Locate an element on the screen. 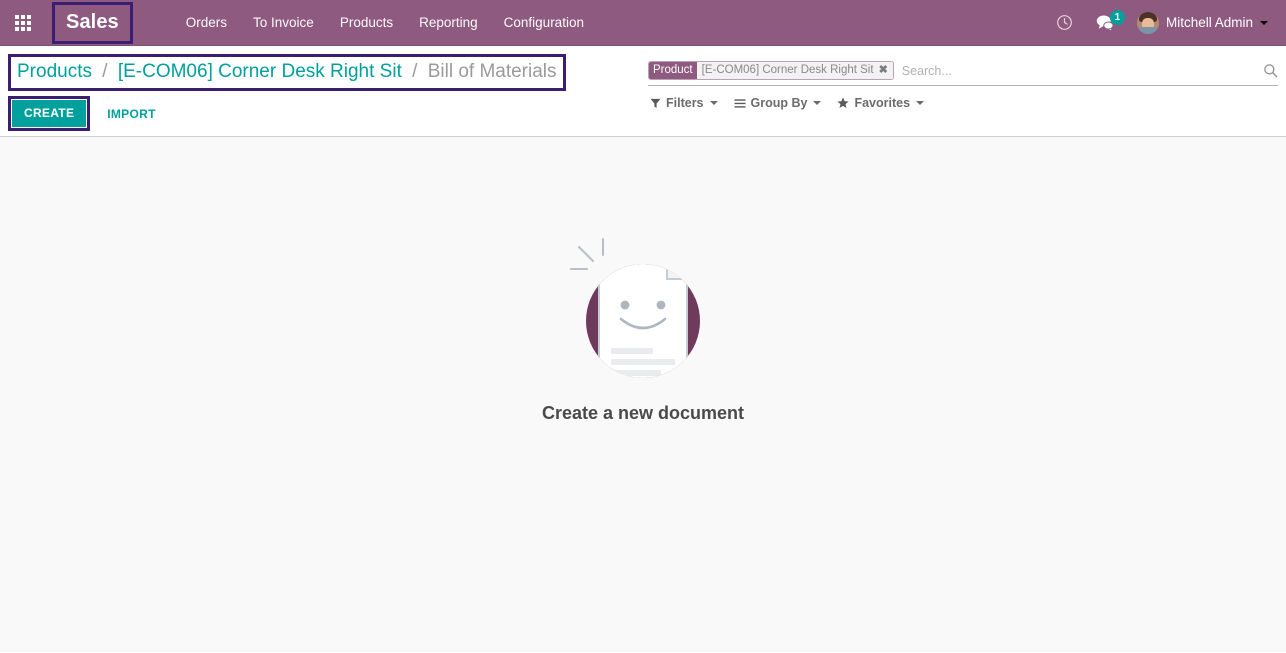 The width and height of the screenshot is (1286, 653). menu-item-to-invoice: To Invoice is located at coordinates (283, 23).